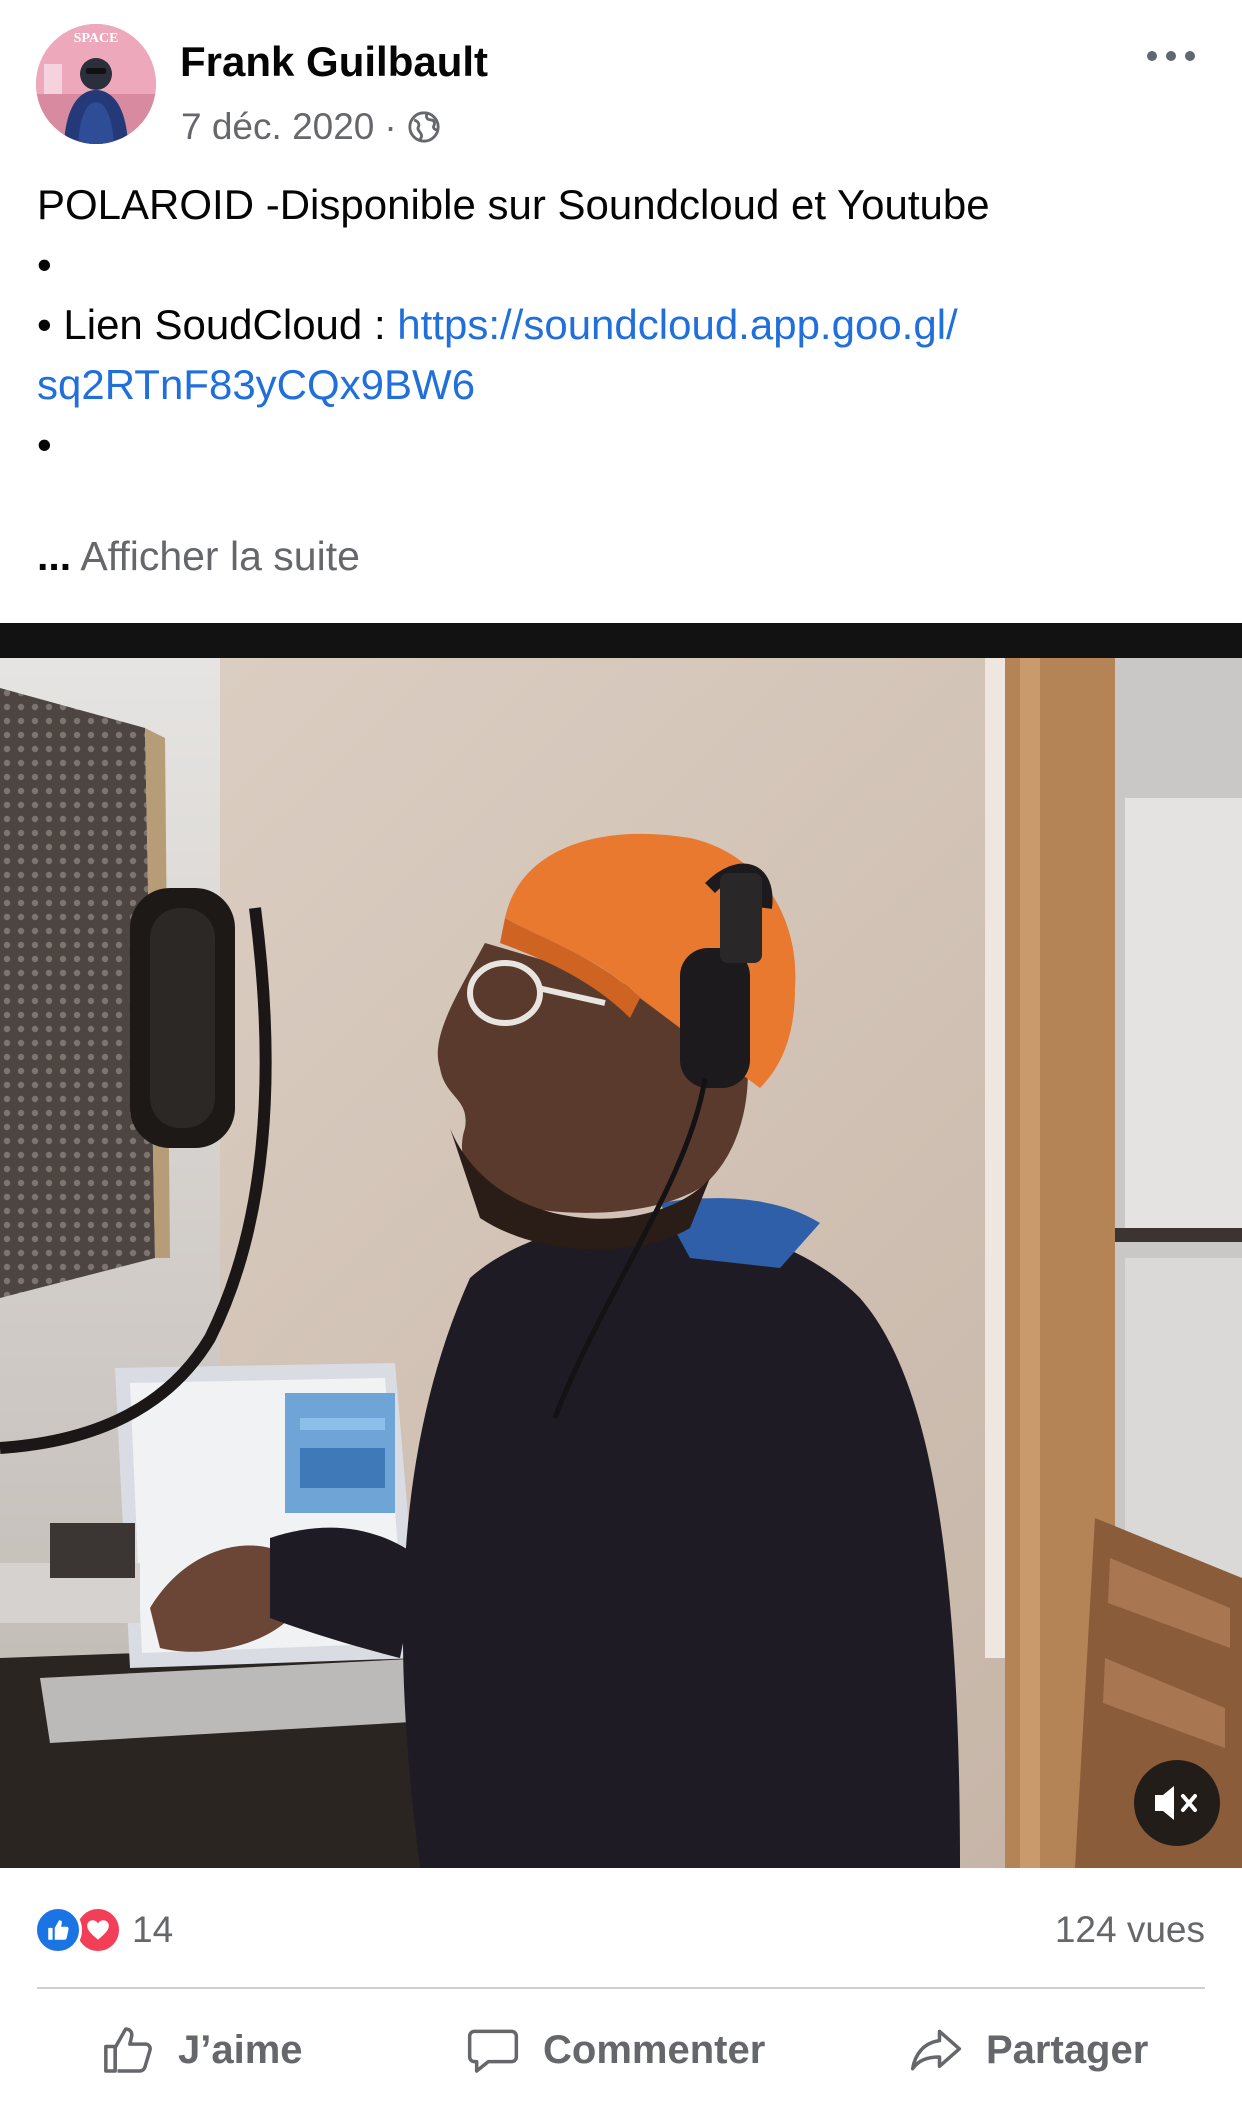  I want to click on more-options-icon, so click(1171, 56).